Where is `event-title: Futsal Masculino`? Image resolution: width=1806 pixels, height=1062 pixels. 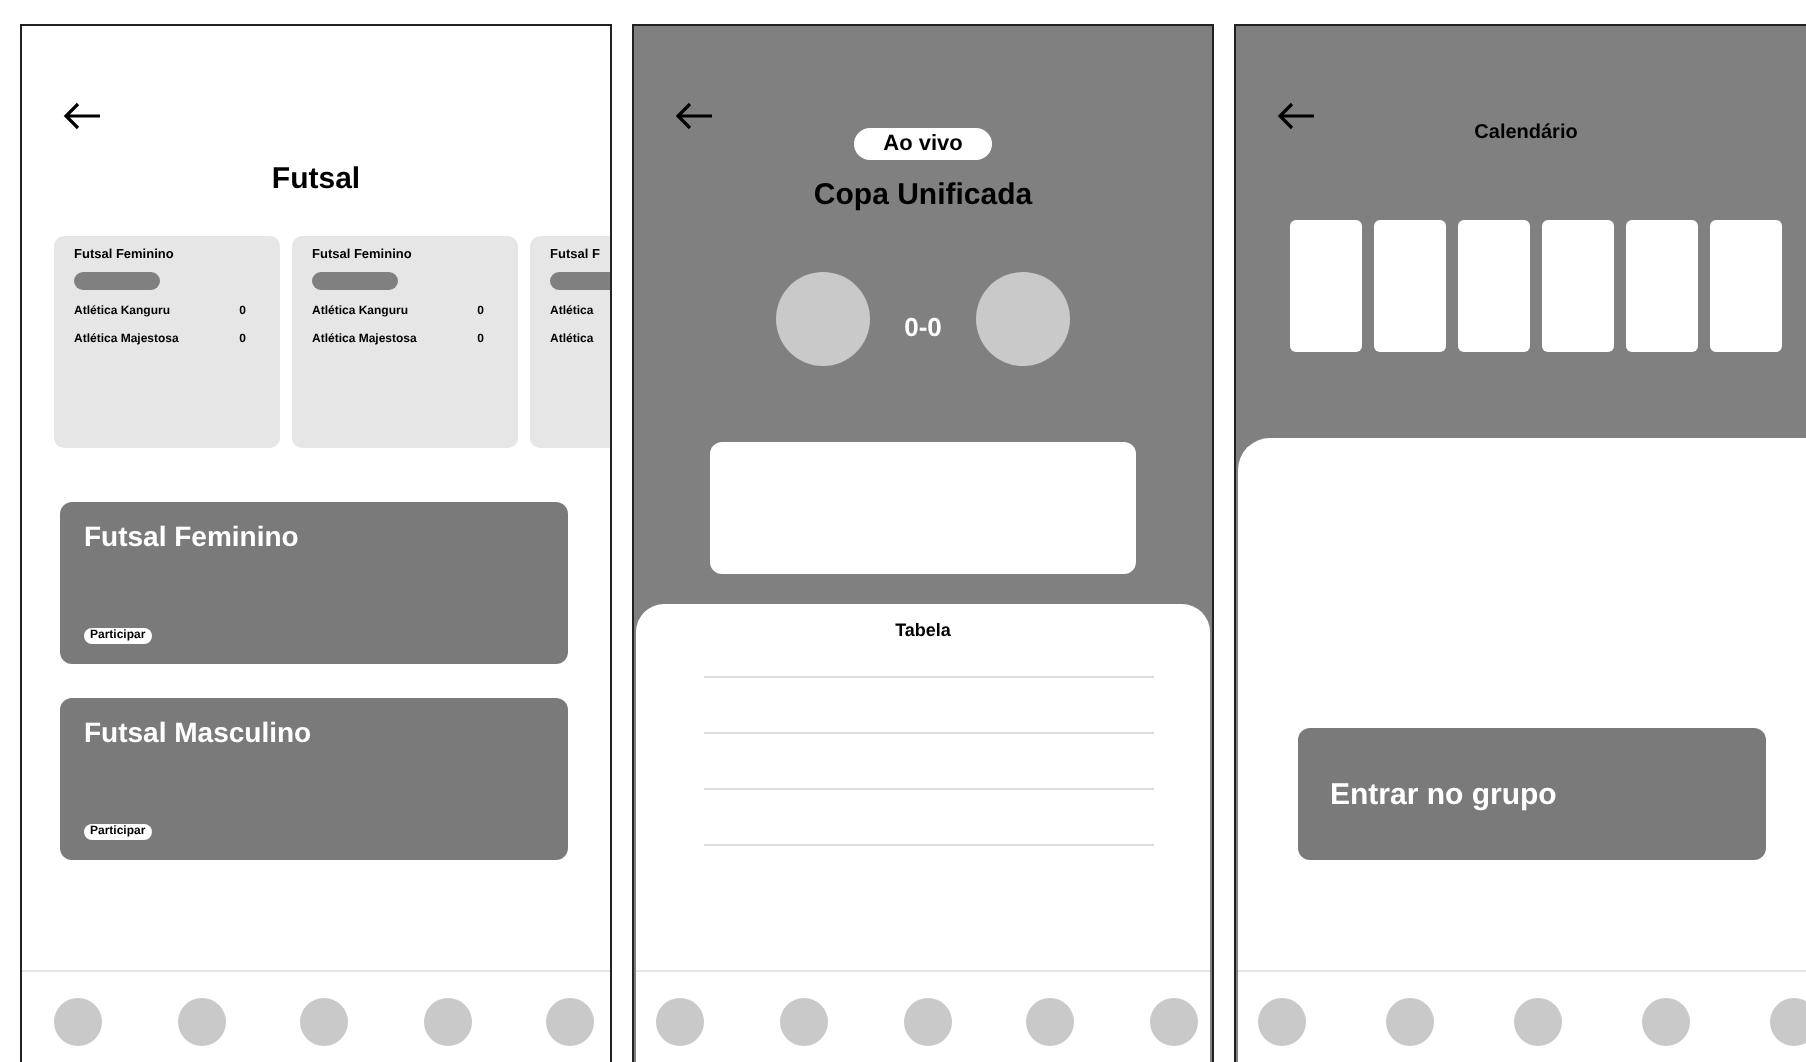 event-title: Futsal Masculino is located at coordinates (198, 732).